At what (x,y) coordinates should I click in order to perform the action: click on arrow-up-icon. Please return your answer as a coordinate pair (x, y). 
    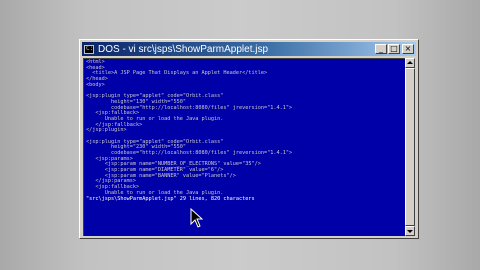
    Looking at the image, I should click on (410, 62).